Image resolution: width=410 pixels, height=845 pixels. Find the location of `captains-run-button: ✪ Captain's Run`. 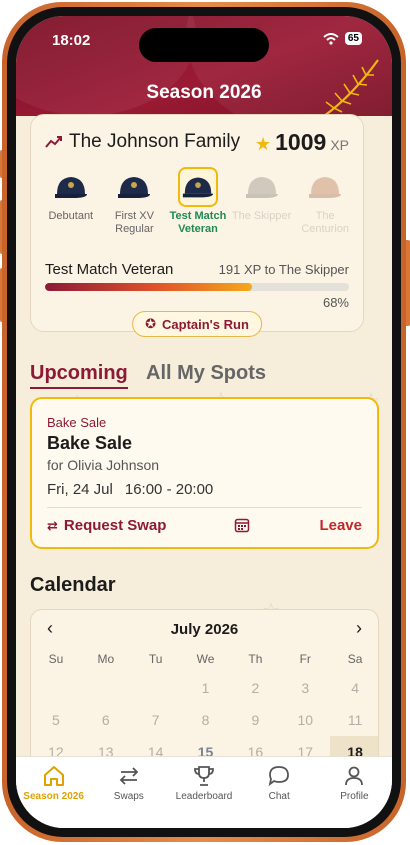

captains-run-button: ✪ Captain's Run is located at coordinates (197, 324).